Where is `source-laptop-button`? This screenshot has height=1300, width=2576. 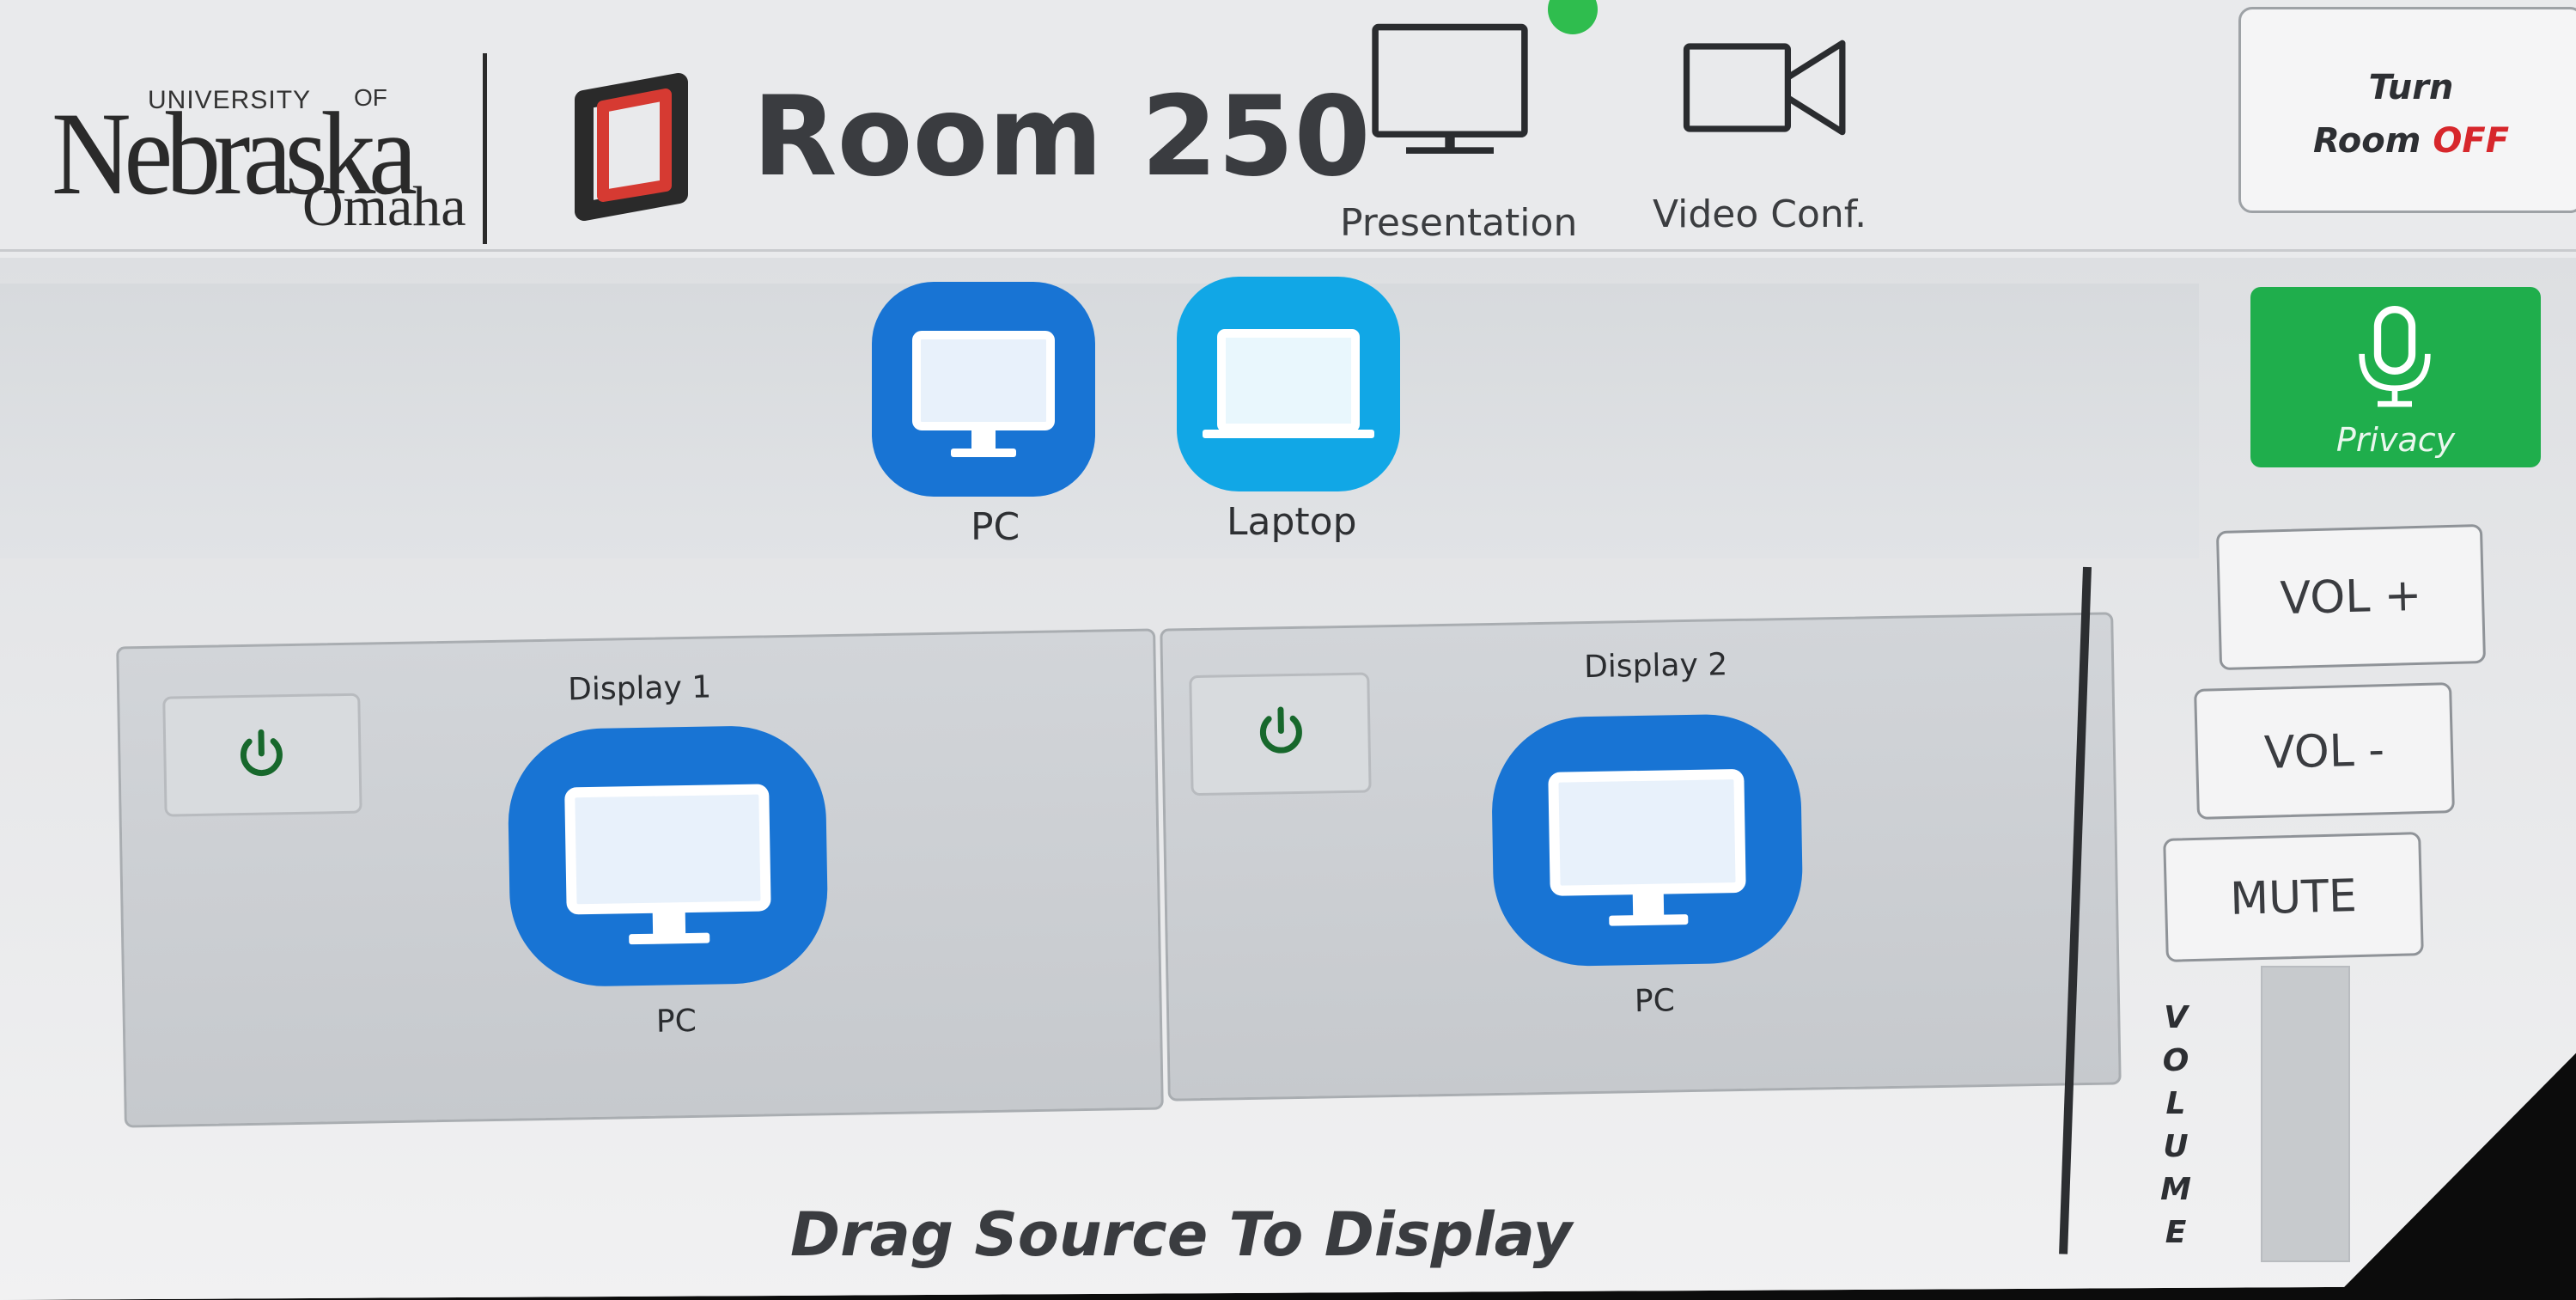 source-laptop-button is located at coordinates (1288, 384).